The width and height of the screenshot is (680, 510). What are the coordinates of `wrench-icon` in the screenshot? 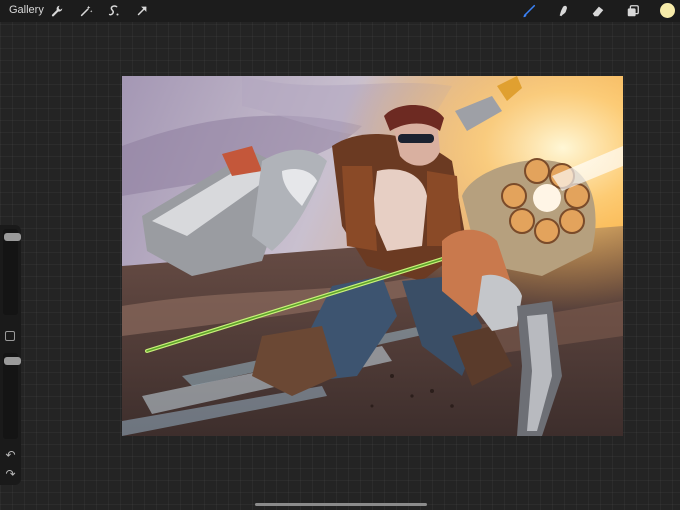 It's located at (57, 11).